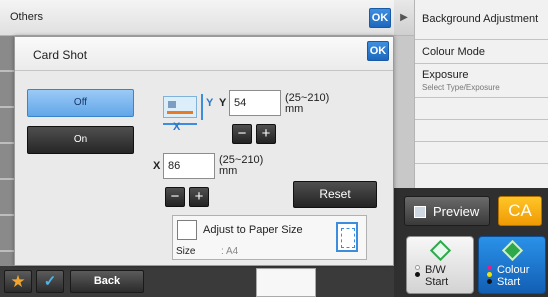  I want to click on bw-dot-icon, so click(418, 272).